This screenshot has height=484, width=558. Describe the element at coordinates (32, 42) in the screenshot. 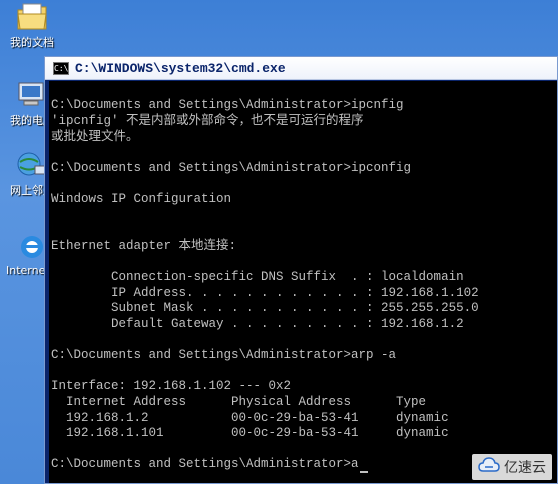

I see `desktop-icon-label: 我的文档` at that location.